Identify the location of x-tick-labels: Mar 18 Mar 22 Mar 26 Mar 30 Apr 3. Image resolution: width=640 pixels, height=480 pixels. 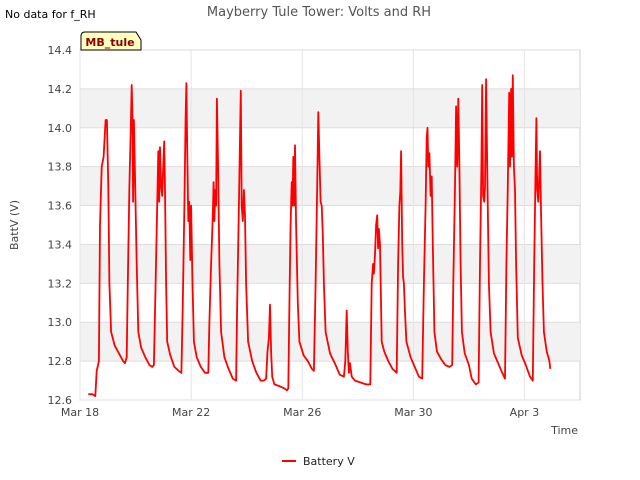
(300, 412).